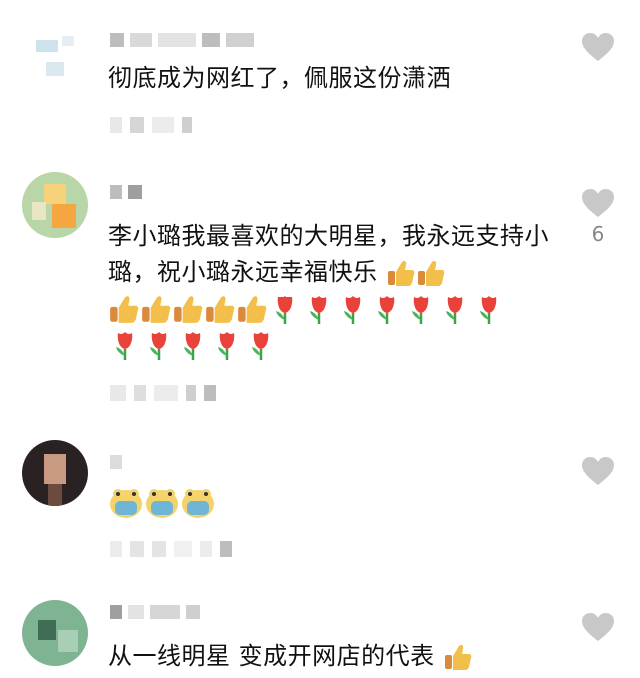 The height and width of the screenshot is (678, 640). What do you see at coordinates (279, 78) in the screenshot?
I see `comment-text: 彻底成为网红了，佩服这份潇洒` at bounding box center [279, 78].